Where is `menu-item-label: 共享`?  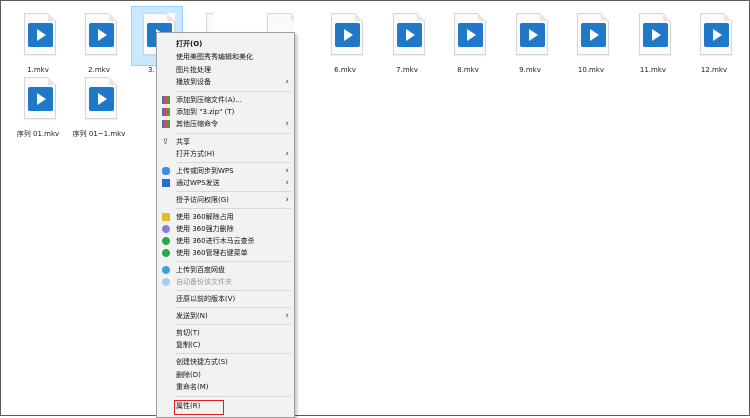 menu-item-label: 共享 is located at coordinates (183, 142).